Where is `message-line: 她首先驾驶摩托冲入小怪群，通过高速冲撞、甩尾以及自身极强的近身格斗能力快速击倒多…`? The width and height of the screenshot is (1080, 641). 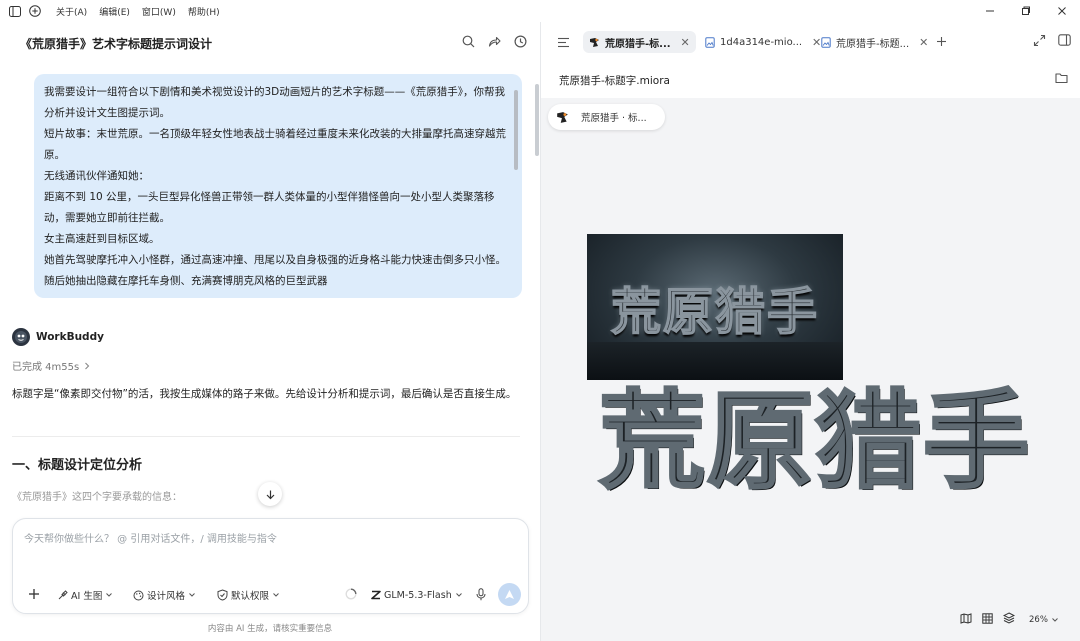
message-line: 她首先驾驶摩托冲入小怪群，通过高速冲撞、甩尾以及自身极强的近身格斗能力快速击倒多… is located at coordinates (275, 260).